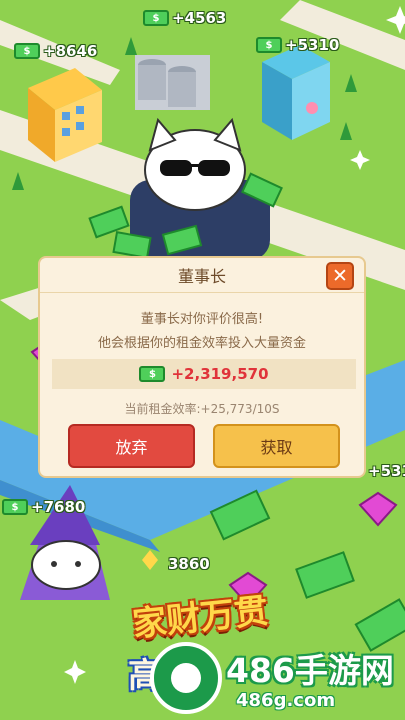  Describe the element at coordinates (199, 18) in the screenshot. I see `reward-text: +4563` at that location.